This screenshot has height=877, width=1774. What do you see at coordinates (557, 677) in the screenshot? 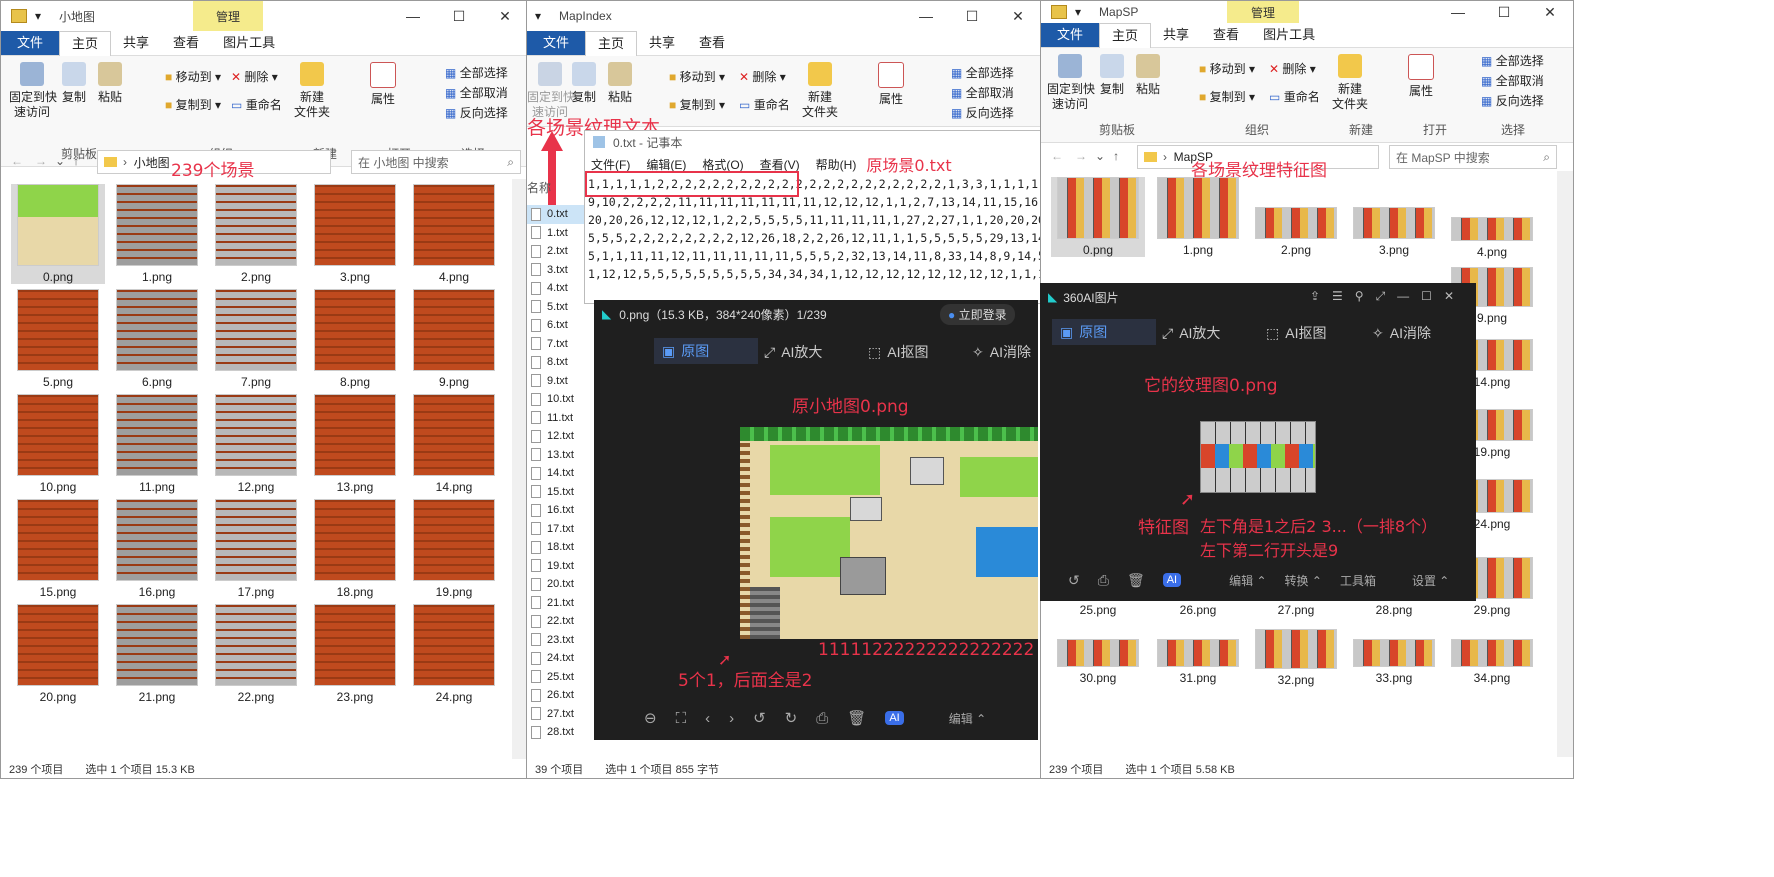
I see `list-item: 25.txt` at bounding box center [557, 677].